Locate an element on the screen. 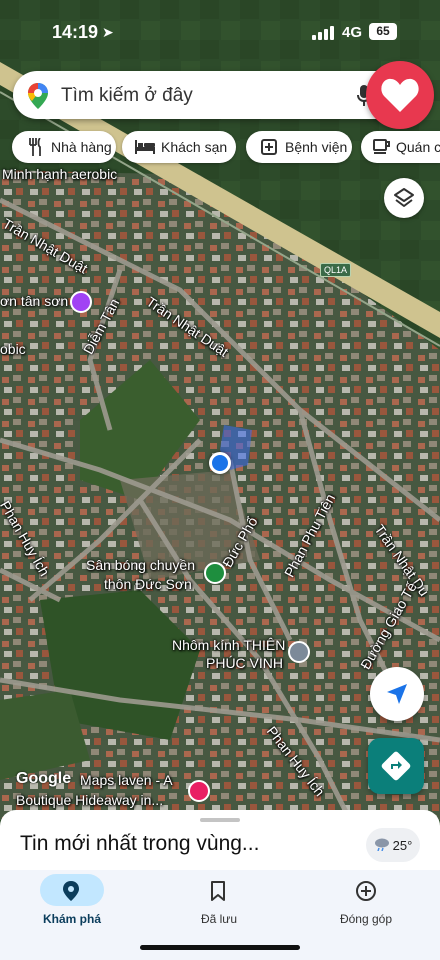  map-label-place: ơn tân sơn is located at coordinates (34, 301).